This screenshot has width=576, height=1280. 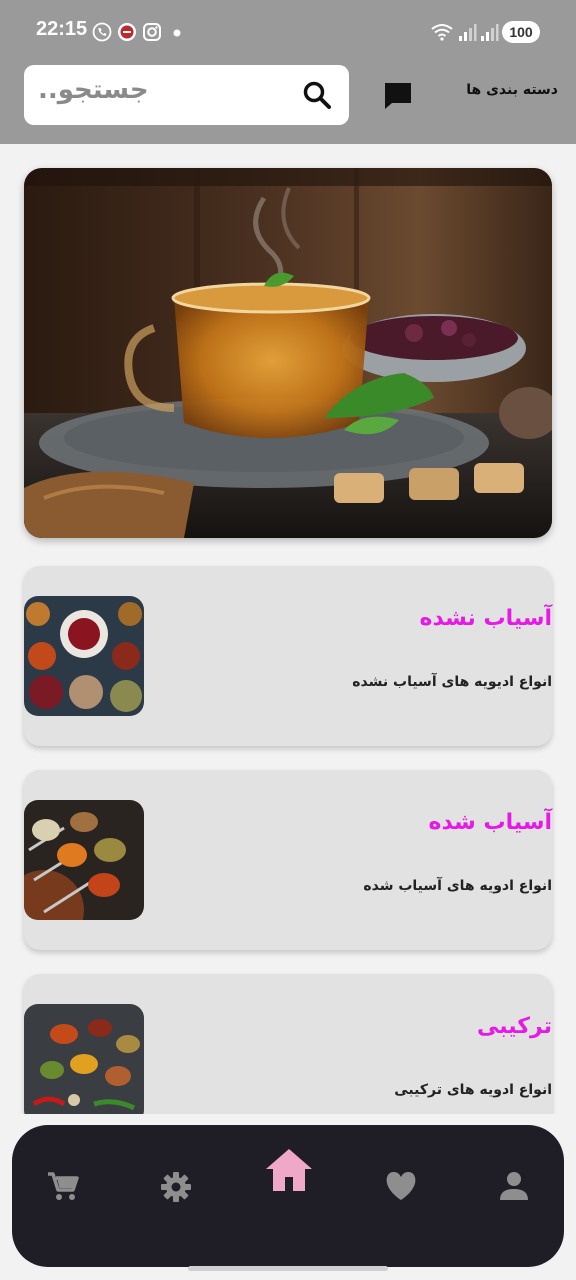 I want to click on status-time: 22:15, so click(x=62, y=29).